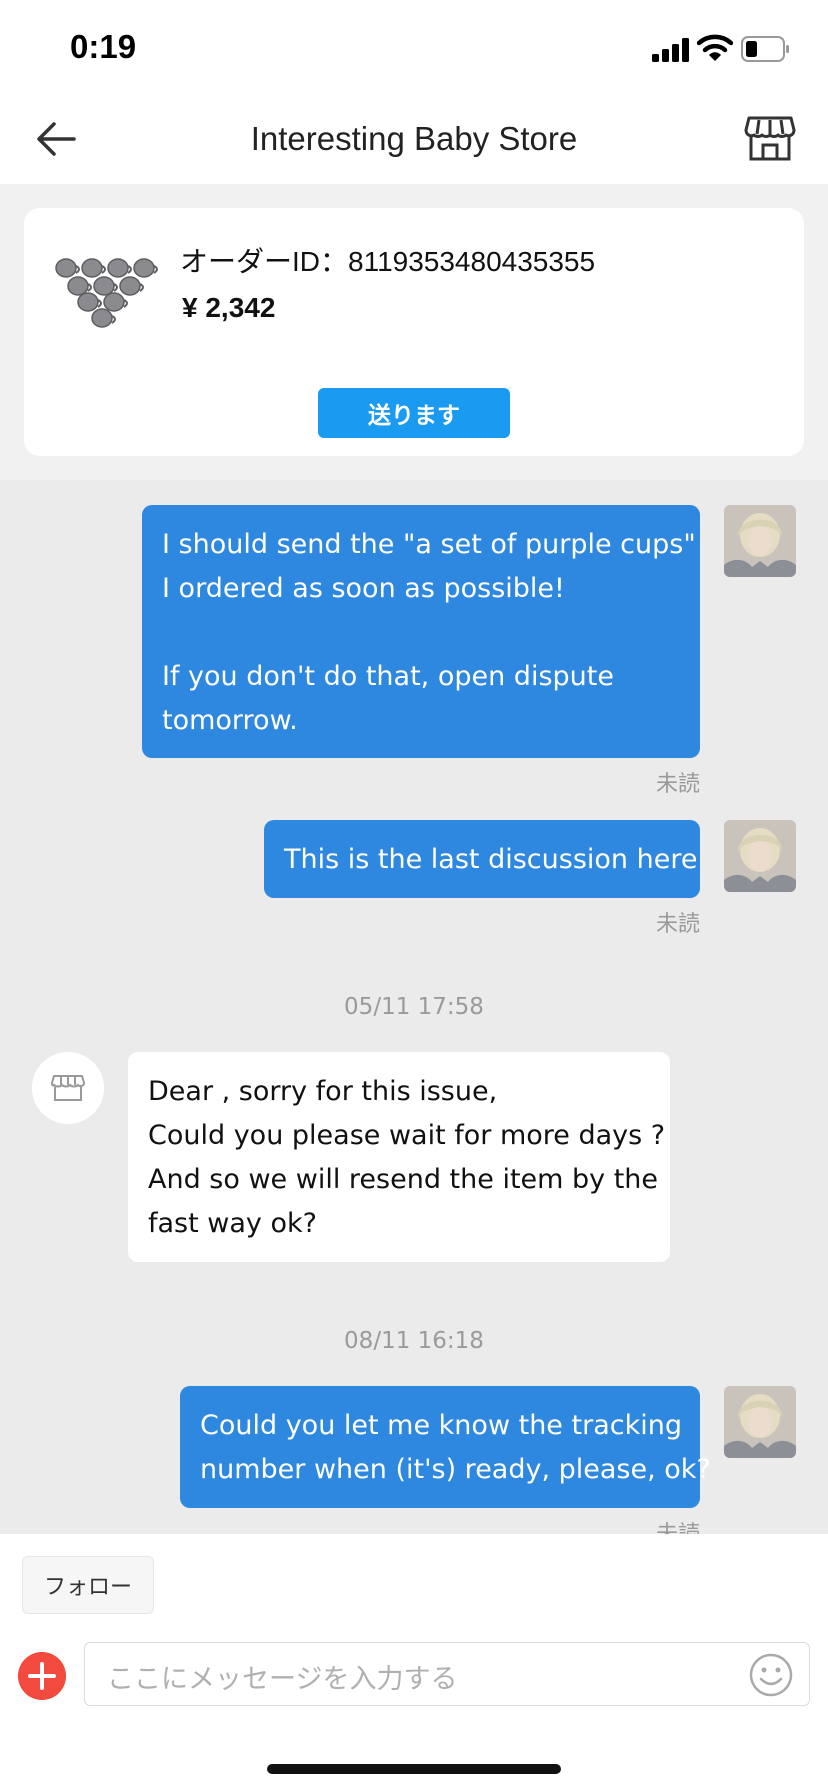 Image resolution: width=828 pixels, height=1792 pixels. What do you see at coordinates (715, 47) in the screenshot?
I see `wifi-icon` at bounding box center [715, 47].